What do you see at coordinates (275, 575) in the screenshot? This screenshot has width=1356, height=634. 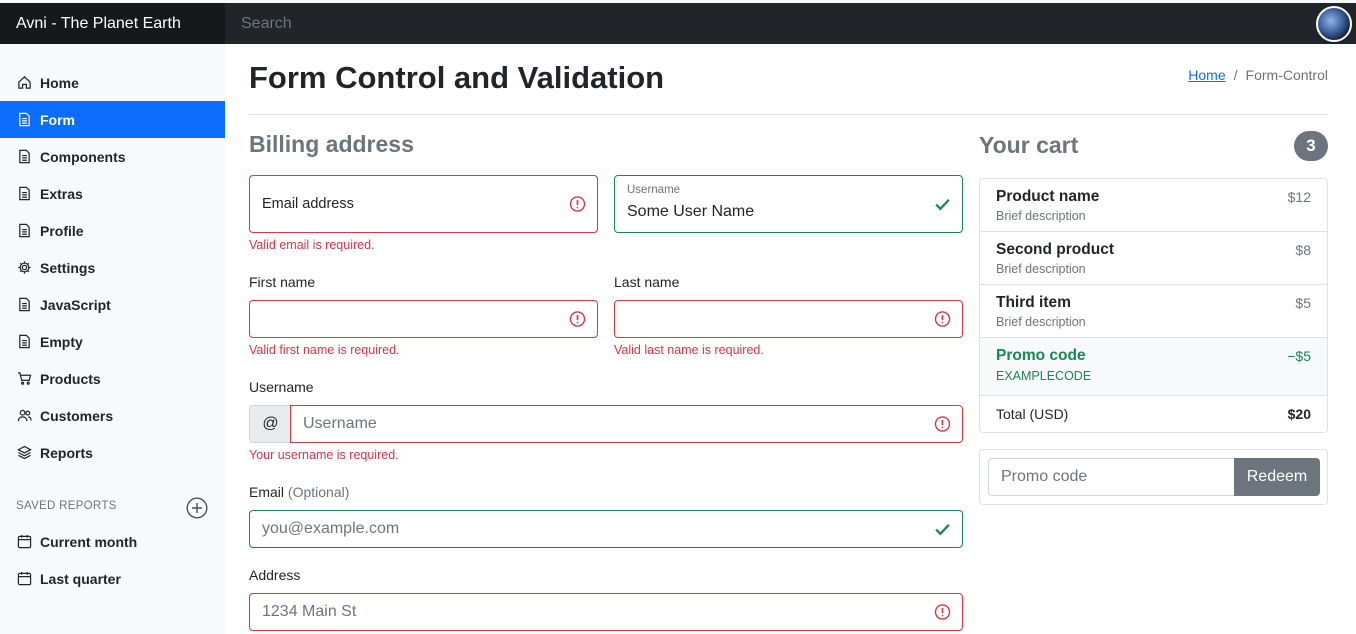 I see `address-label: Address` at bounding box center [275, 575].